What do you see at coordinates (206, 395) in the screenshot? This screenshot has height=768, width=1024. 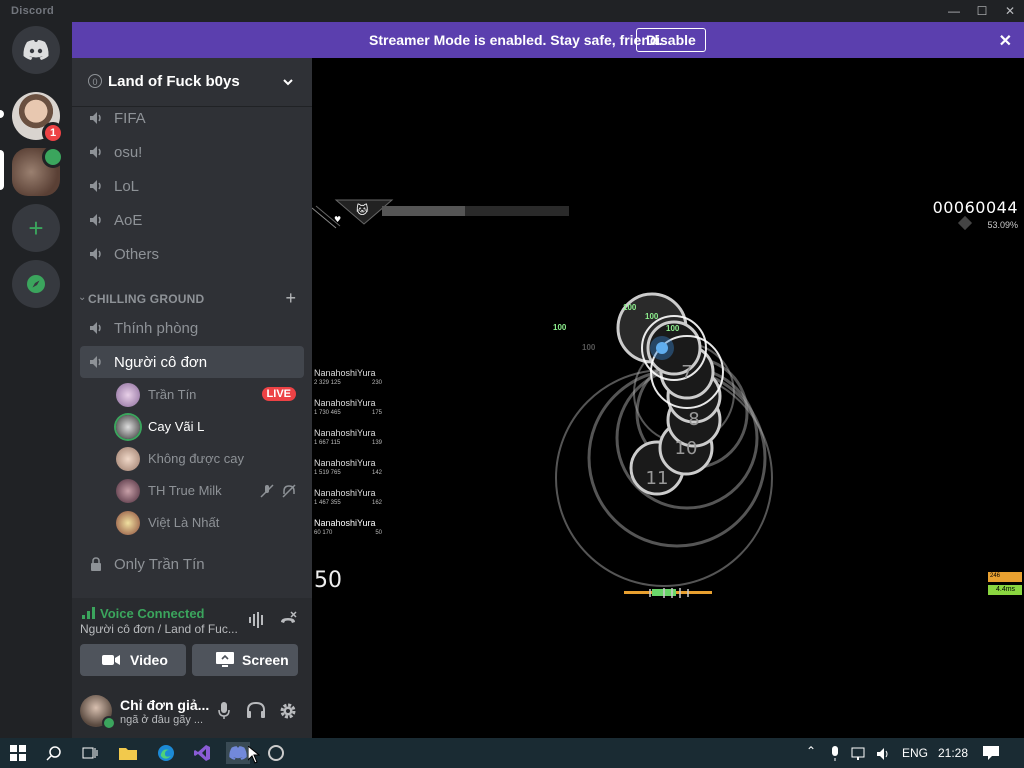 I see `voice-user: Trần Tín LIVE` at bounding box center [206, 395].